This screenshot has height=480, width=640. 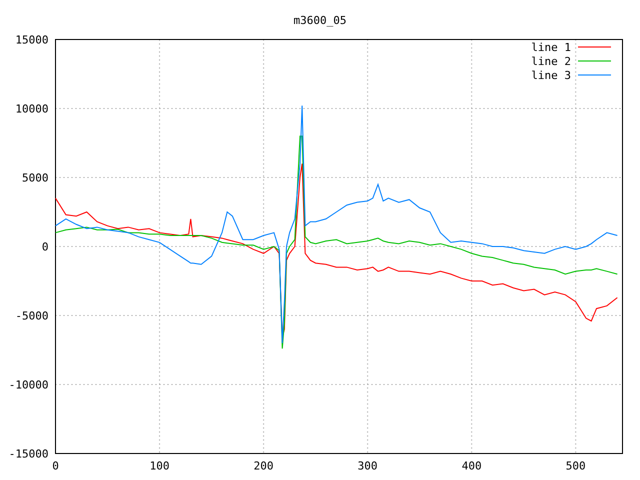 I want to click on tick-label: -10000, so click(x=28, y=385).